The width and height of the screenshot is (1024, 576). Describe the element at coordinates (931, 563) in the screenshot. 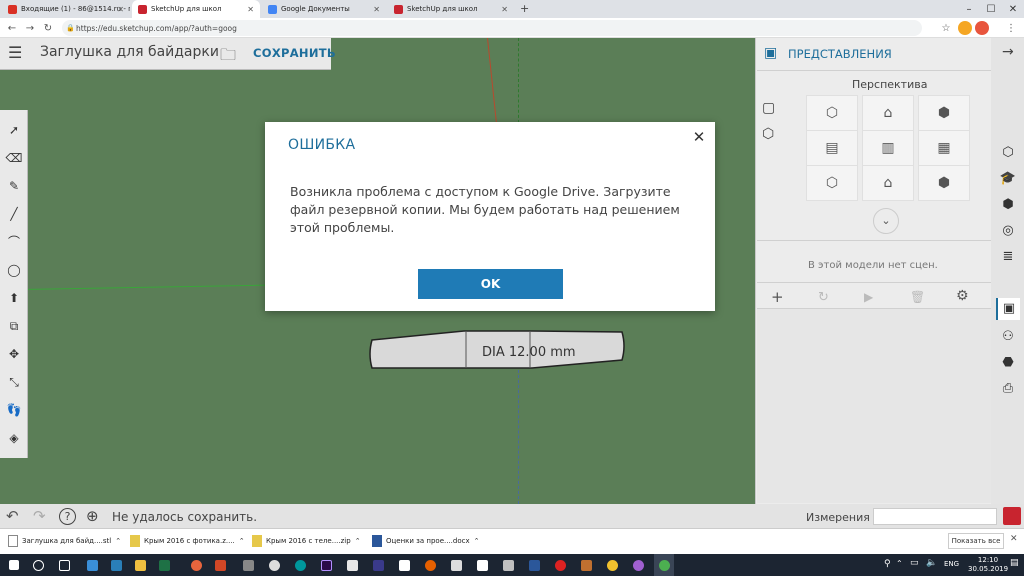

I see `volume-icon: 🔈` at that location.